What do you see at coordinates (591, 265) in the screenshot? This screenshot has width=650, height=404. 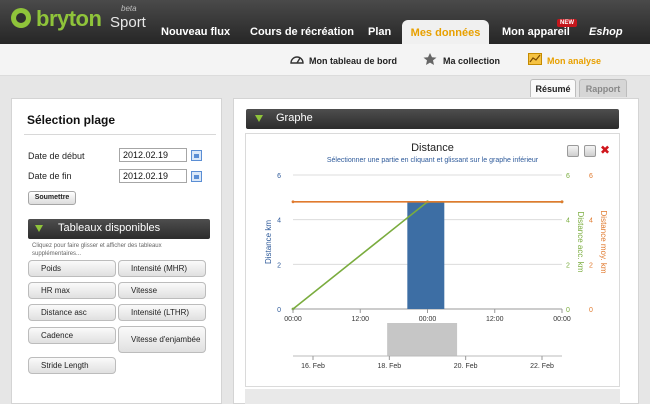 I see `y-right2-tick-label: 2` at bounding box center [591, 265].